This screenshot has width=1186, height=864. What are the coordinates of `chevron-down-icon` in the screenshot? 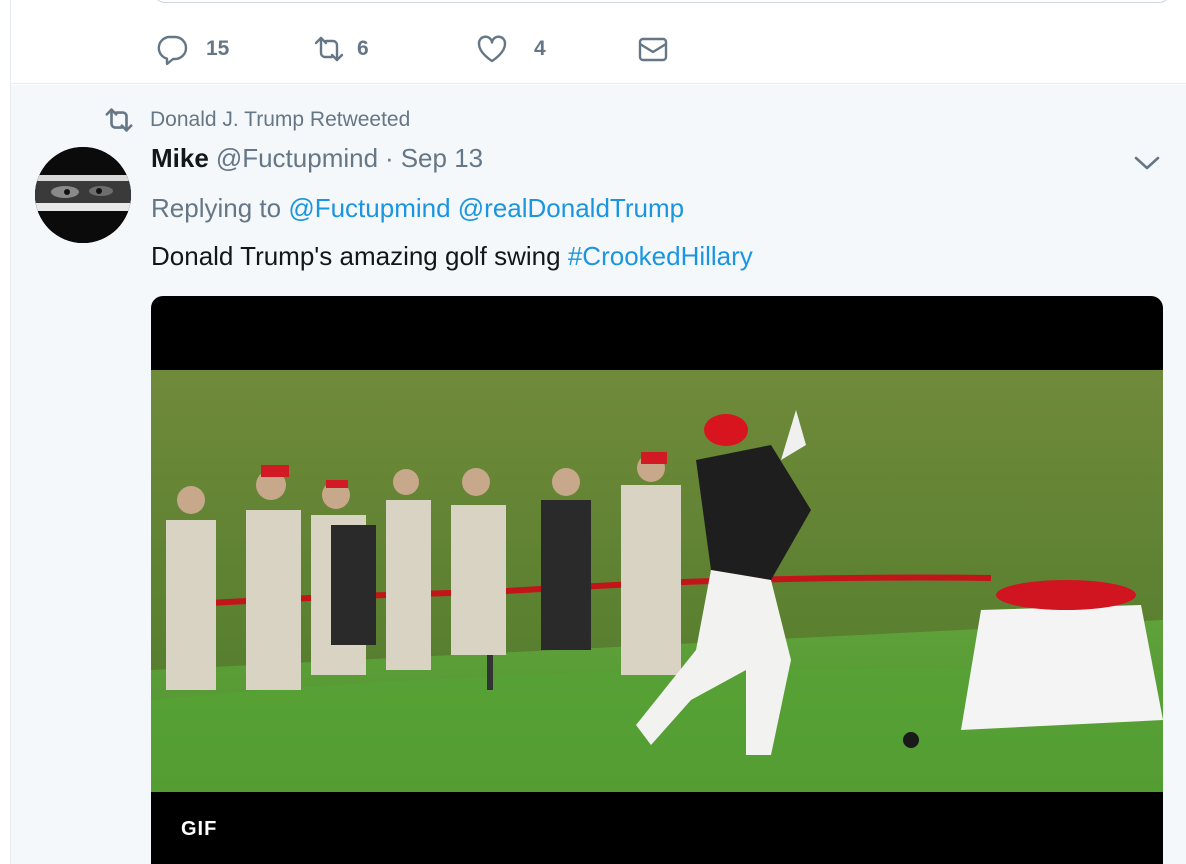 It's located at (1147, 163).